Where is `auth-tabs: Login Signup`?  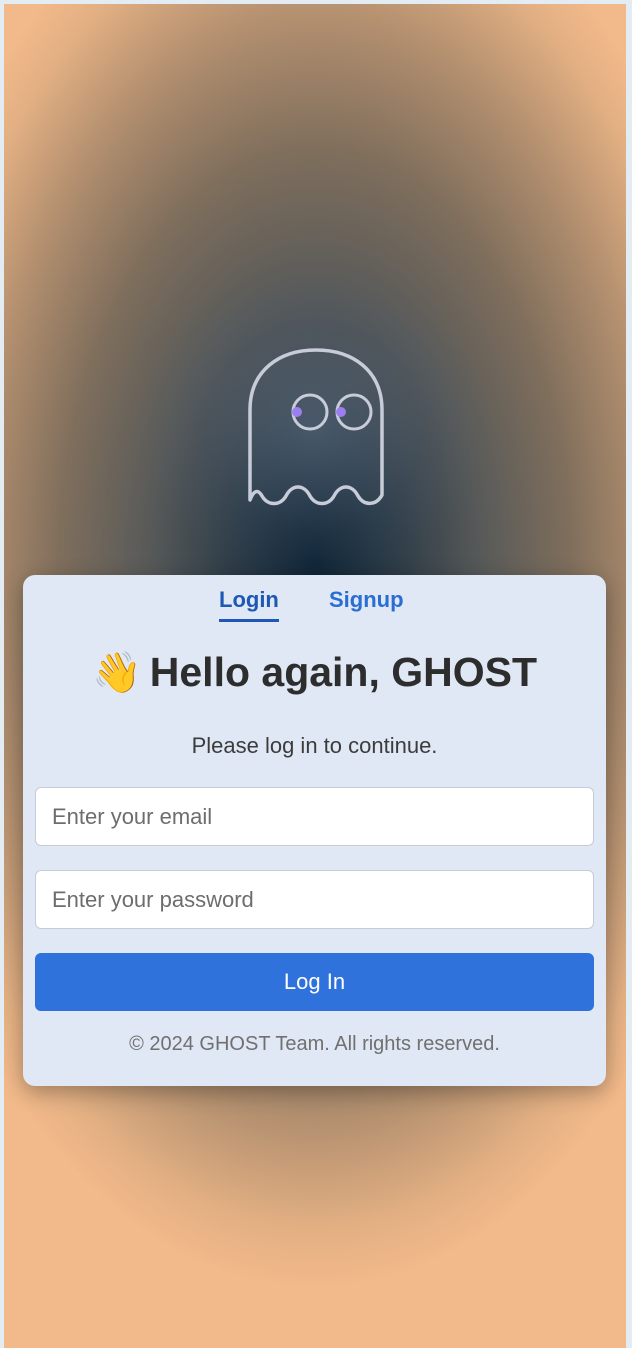
auth-tabs: Login Signup is located at coordinates (314, 605).